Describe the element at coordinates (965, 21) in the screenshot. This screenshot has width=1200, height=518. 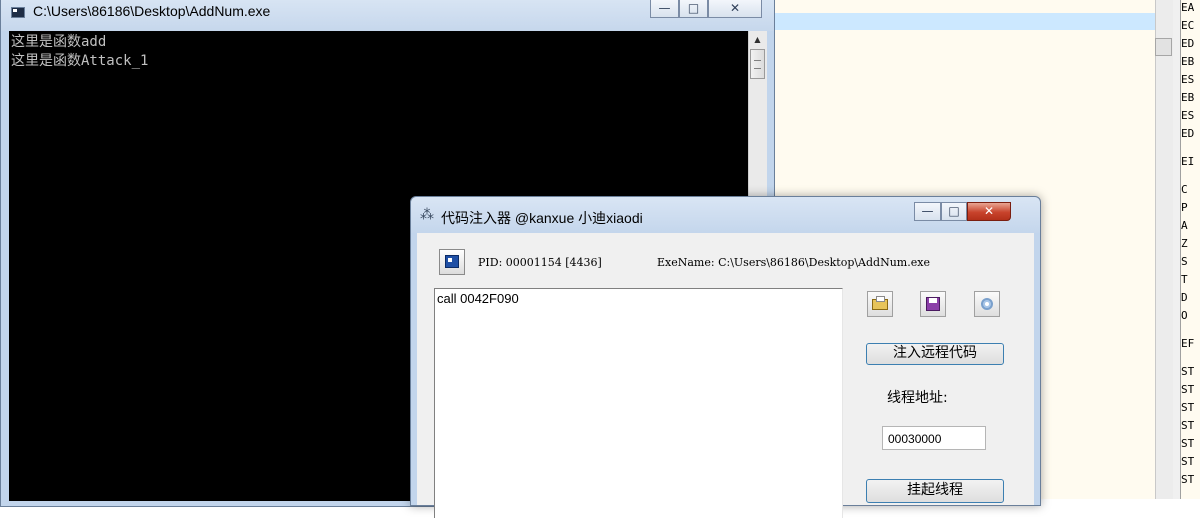
I see `selected-disassembly-row` at that location.